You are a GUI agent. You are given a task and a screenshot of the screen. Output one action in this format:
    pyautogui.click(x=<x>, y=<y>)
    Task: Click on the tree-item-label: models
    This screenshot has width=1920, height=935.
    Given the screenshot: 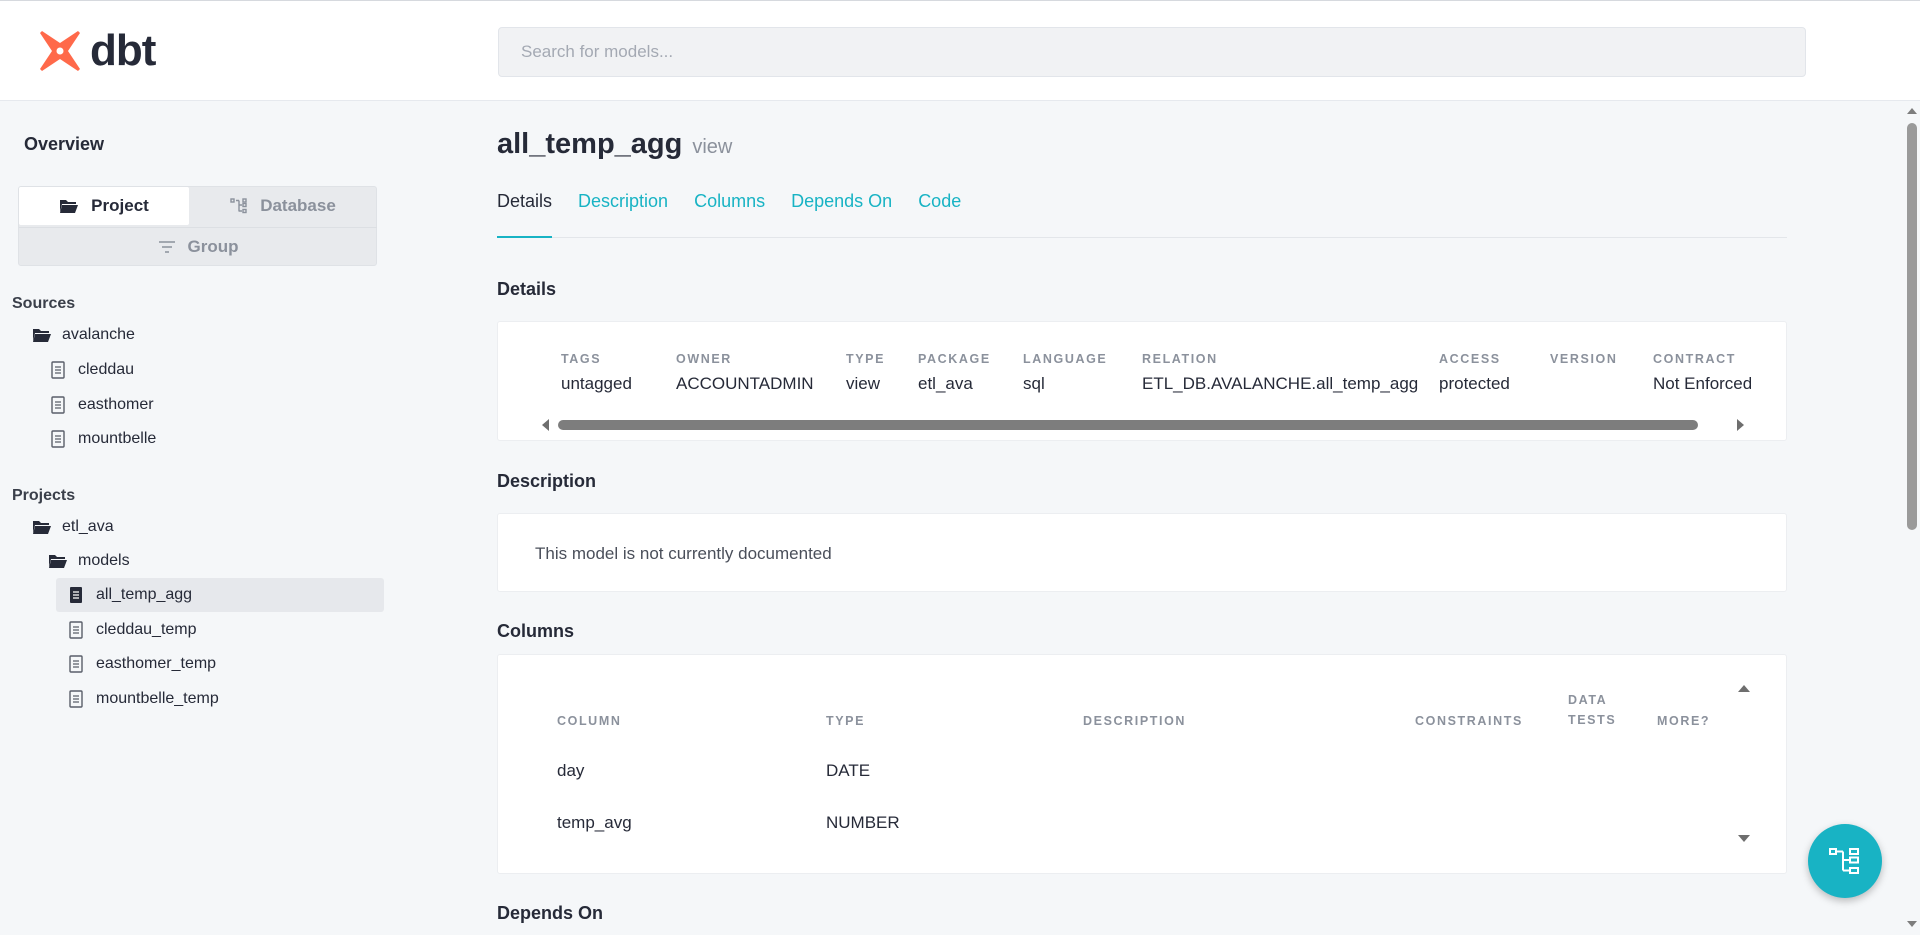 What is the action you would take?
    pyautogui.click(x=104, y=560)
    